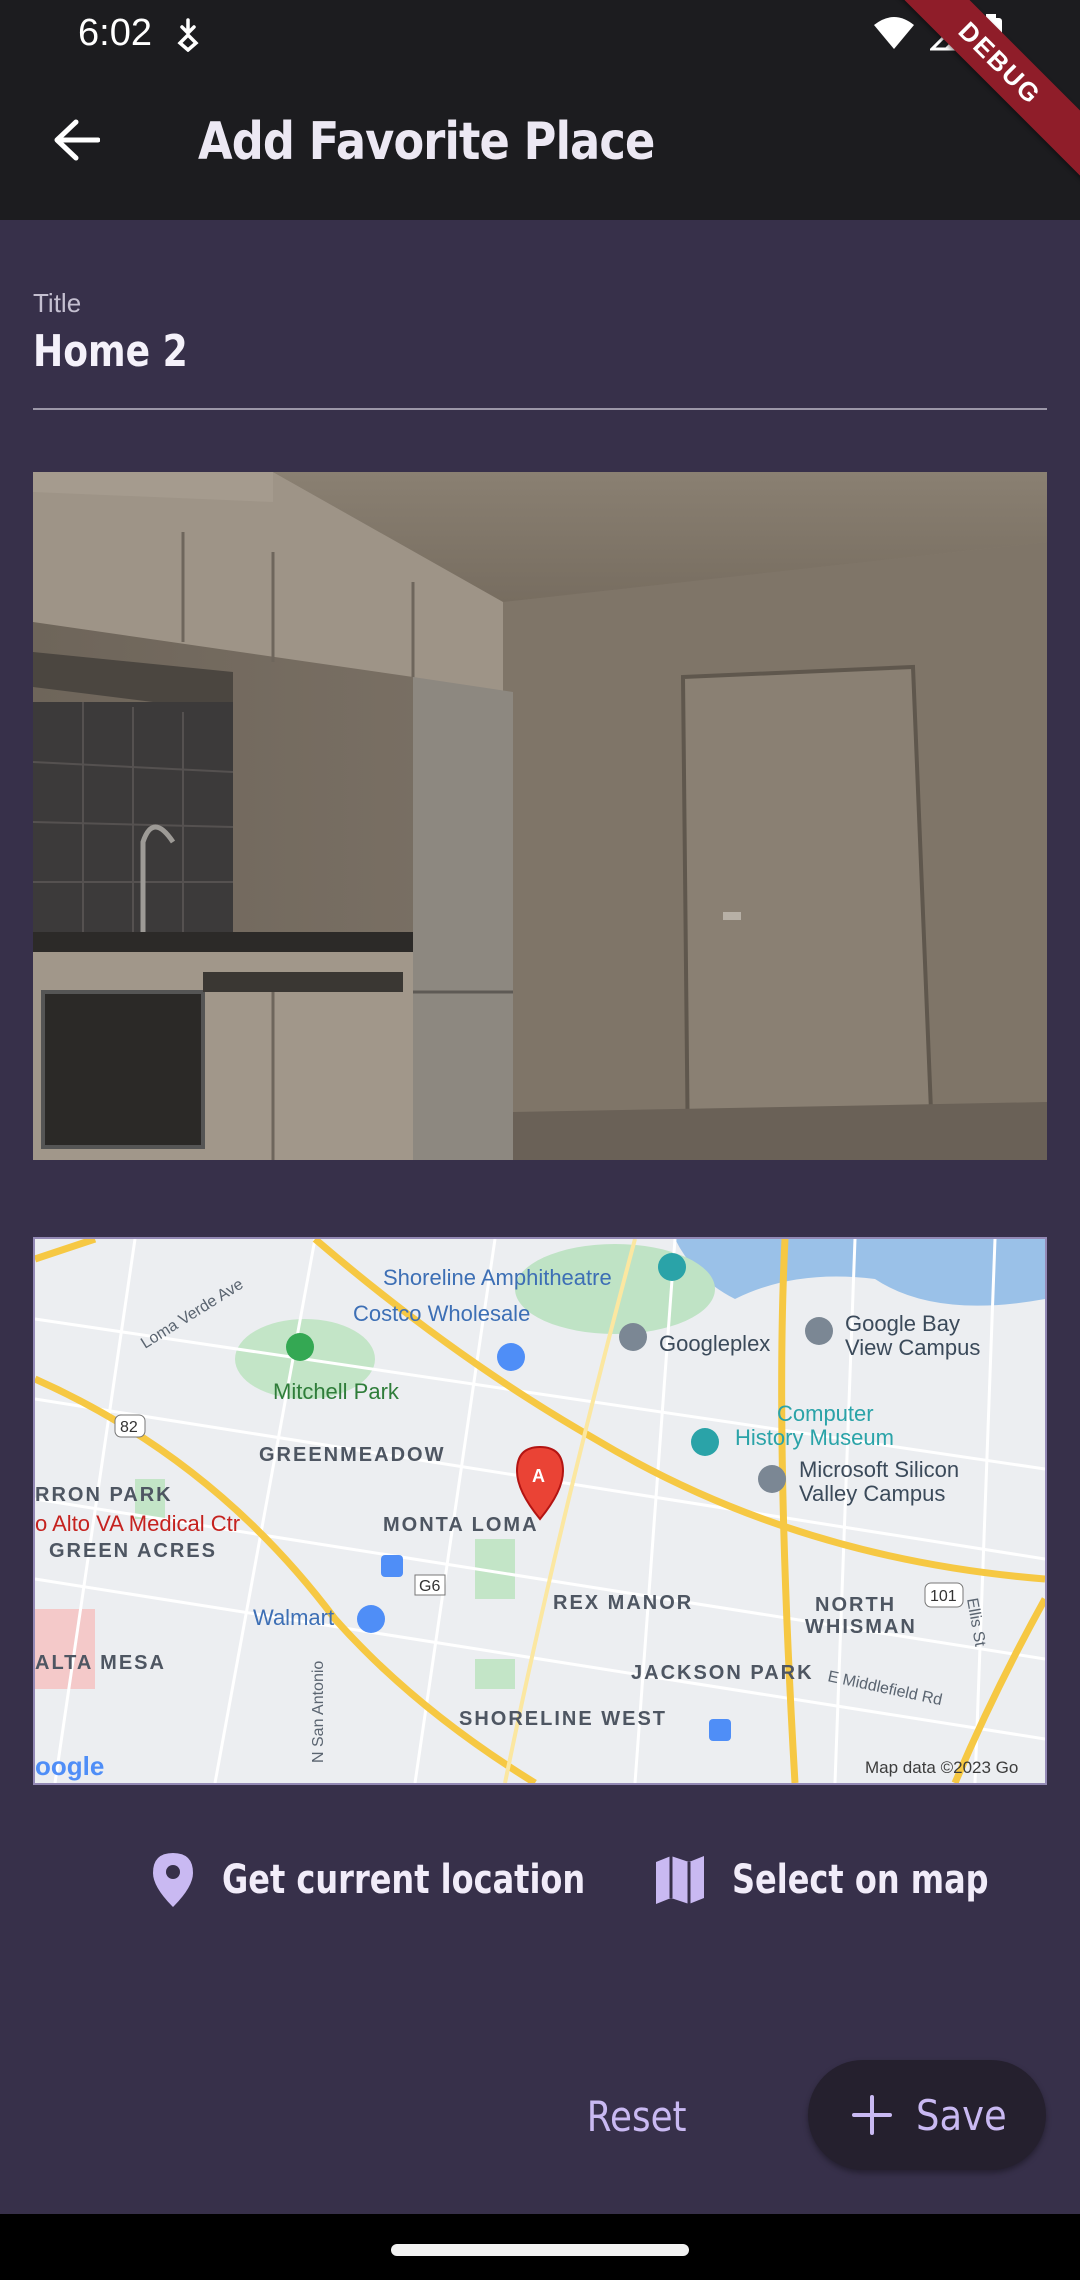 This screenshot has height=2280, width=1080. Describe the element at coordinates (943, 1596) in the screenshot. I see `map-route-101: 101` at that location.